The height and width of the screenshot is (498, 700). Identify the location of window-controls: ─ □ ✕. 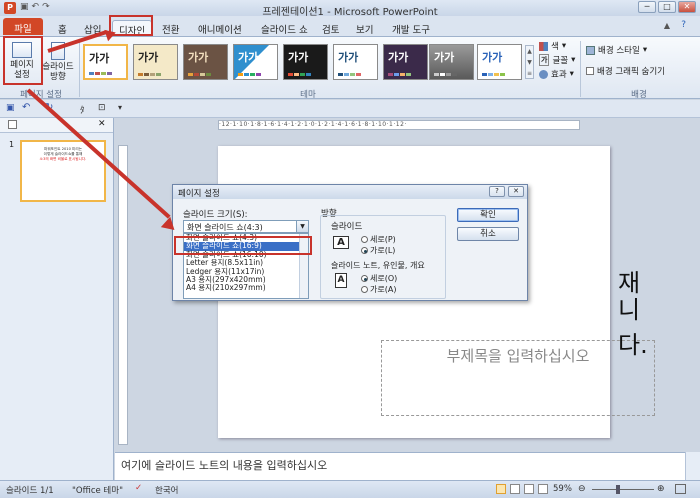
(667, 7).